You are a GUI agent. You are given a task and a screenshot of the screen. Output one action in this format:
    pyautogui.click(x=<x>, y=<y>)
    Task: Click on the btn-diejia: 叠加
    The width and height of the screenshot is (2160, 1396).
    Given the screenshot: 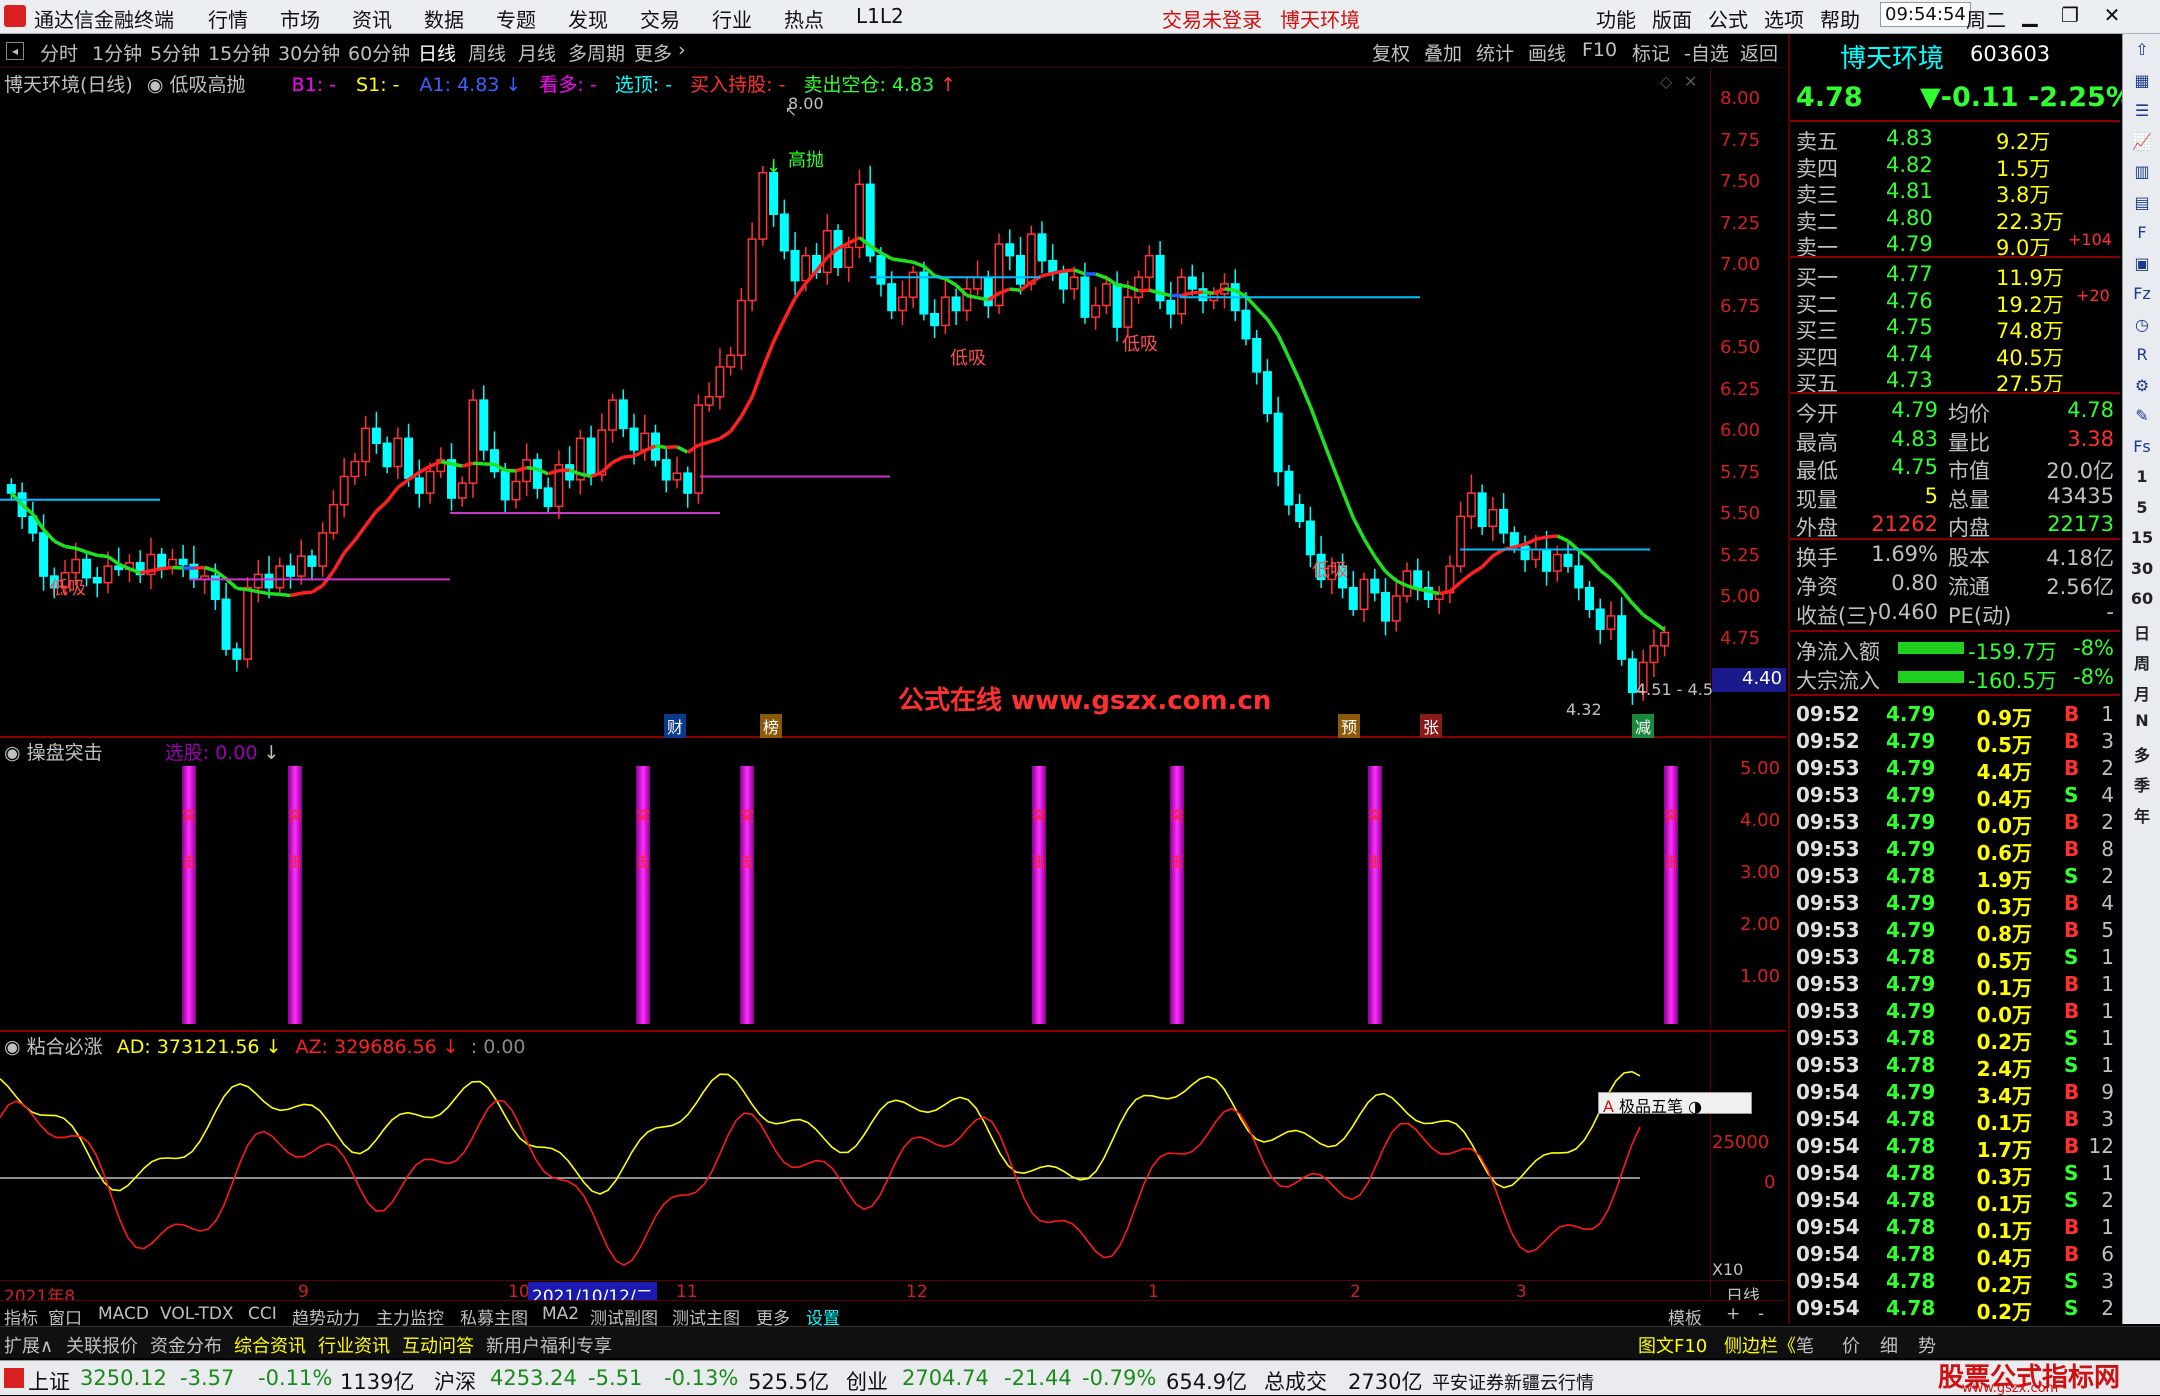 What is the action you would take?
    pyautogui.click(x=1443, y=52)
    